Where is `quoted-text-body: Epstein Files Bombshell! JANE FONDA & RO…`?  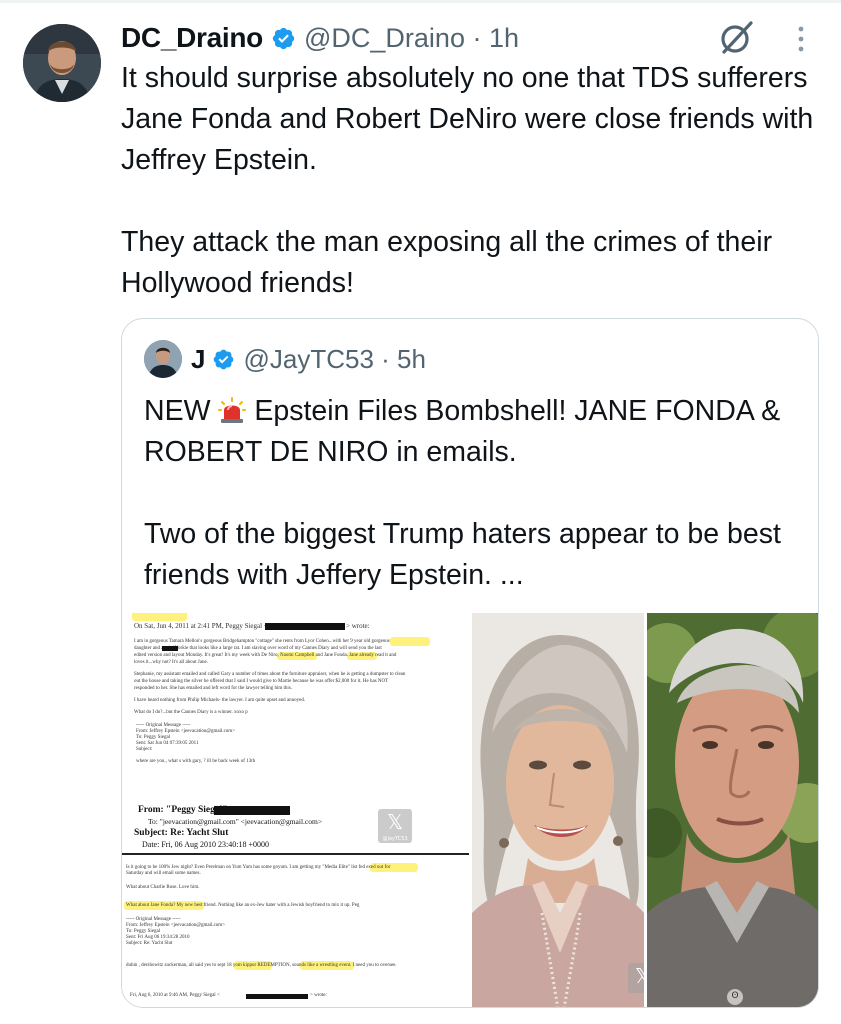 quoted-text-body: Epstein Files Bombshell! JANE FONDA & RO… is located at coordinates (462, 493).